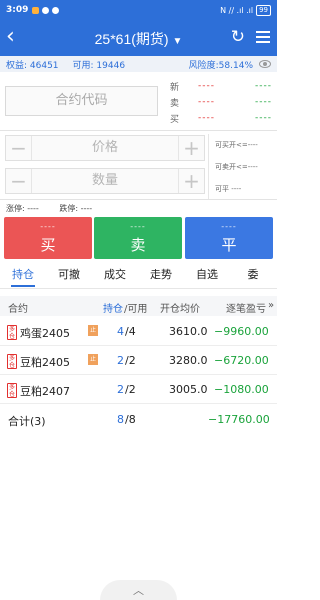  I want to click on quote-row-last: 新 ---- ----, so click(221, 87).